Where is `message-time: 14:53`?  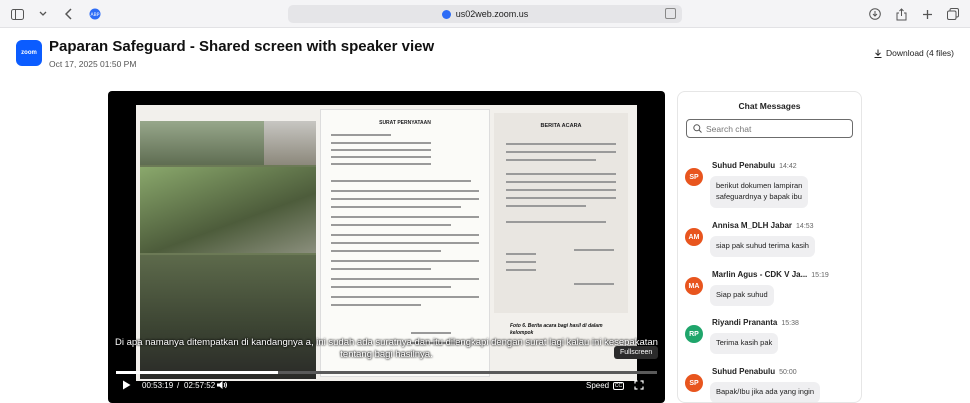
message-time: 14:53 is located at coordinates (805, 226).